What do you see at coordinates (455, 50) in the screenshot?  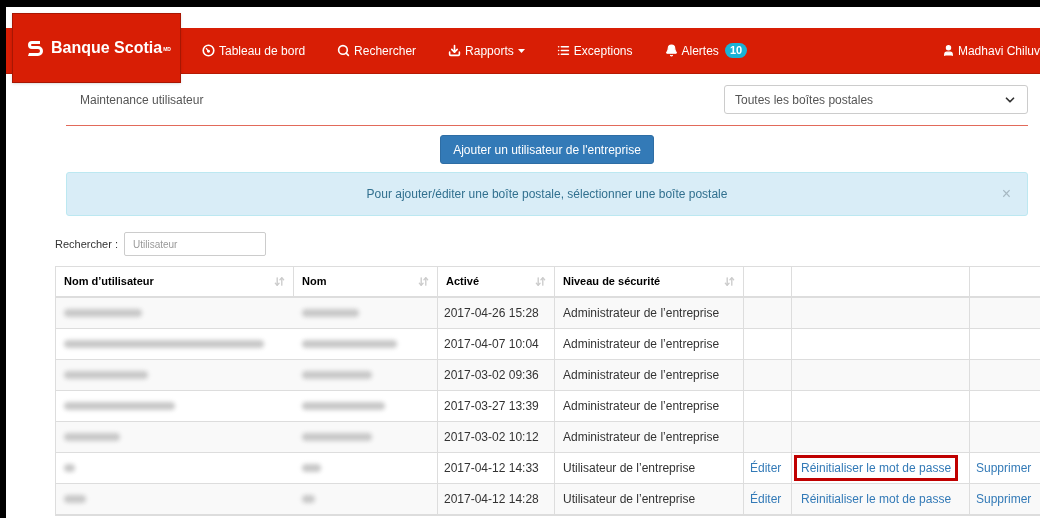 I see `download-icon` at bounding box center [455, 50].